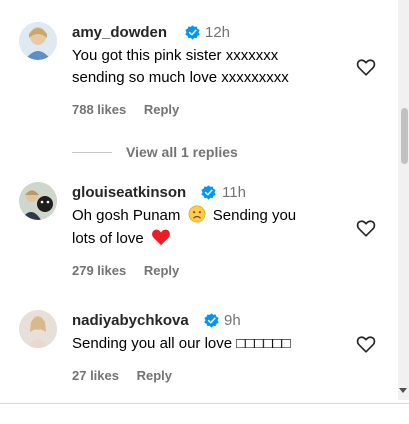 The height and width of the screenshot is (424, 409). I want to click on scroll-down-arrow-icon, so click(403, 390).